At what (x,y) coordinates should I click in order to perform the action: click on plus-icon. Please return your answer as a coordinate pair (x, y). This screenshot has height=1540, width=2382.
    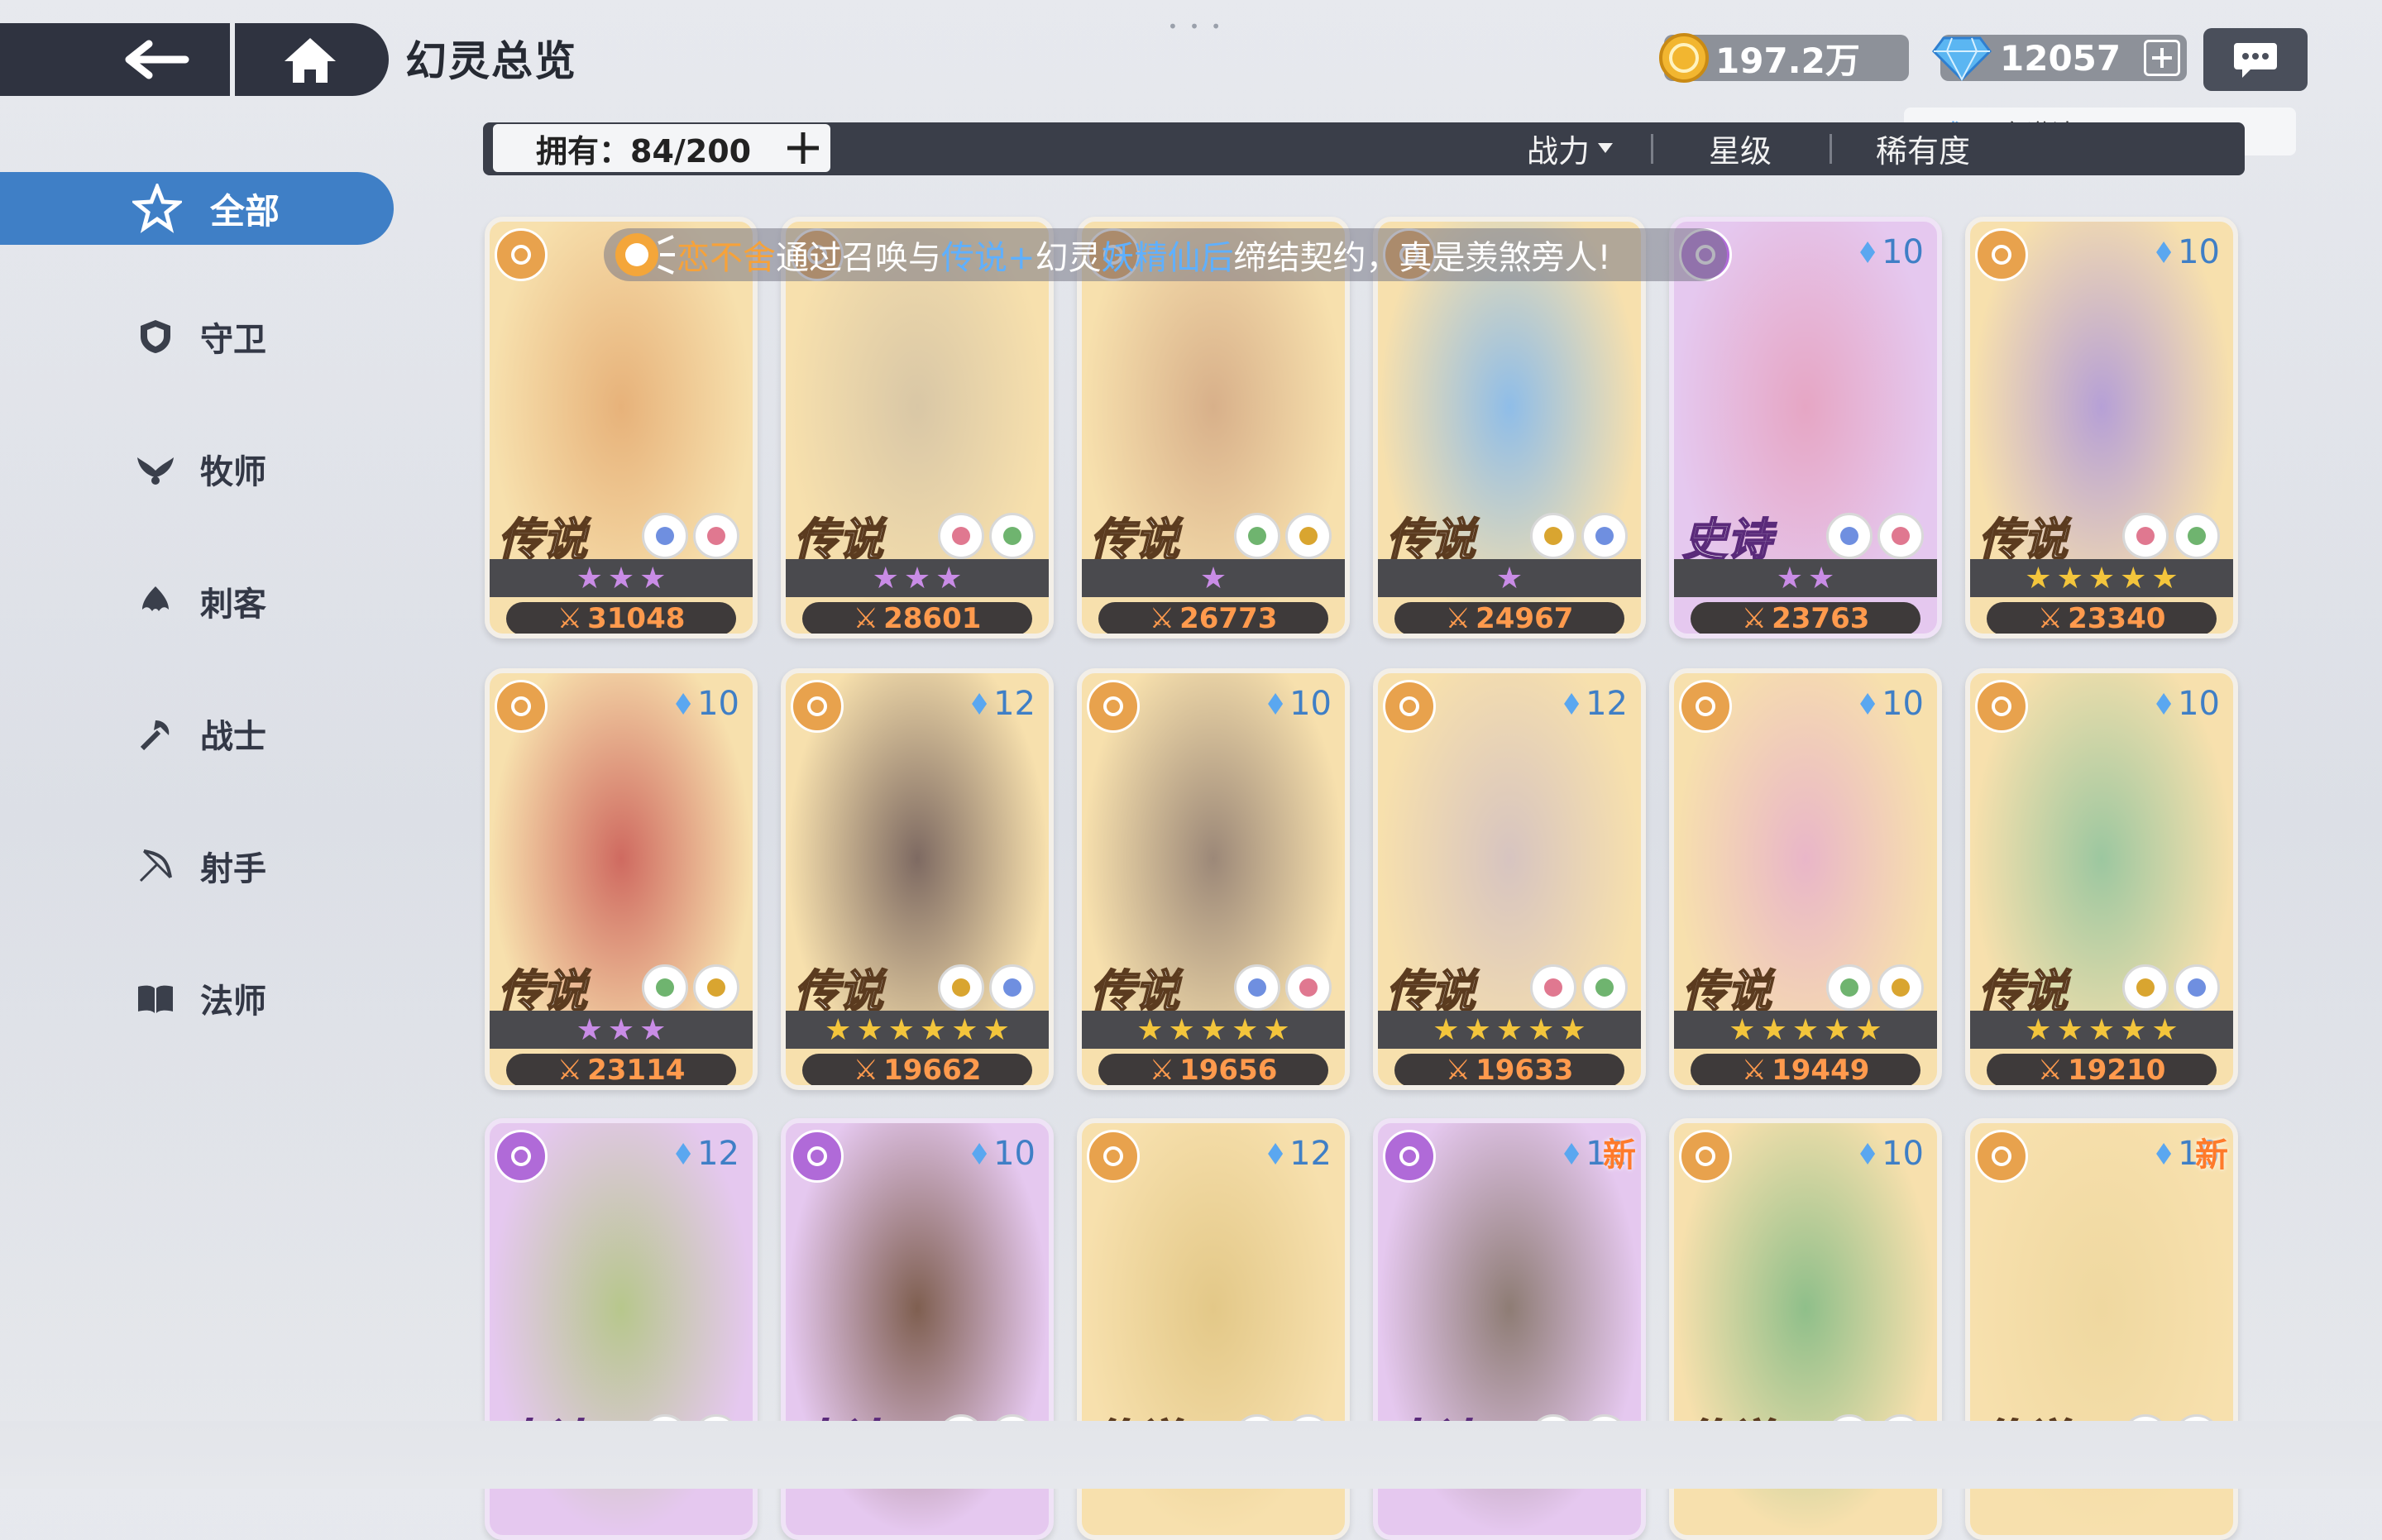
    Looking at the image, I should click on (803, 148).